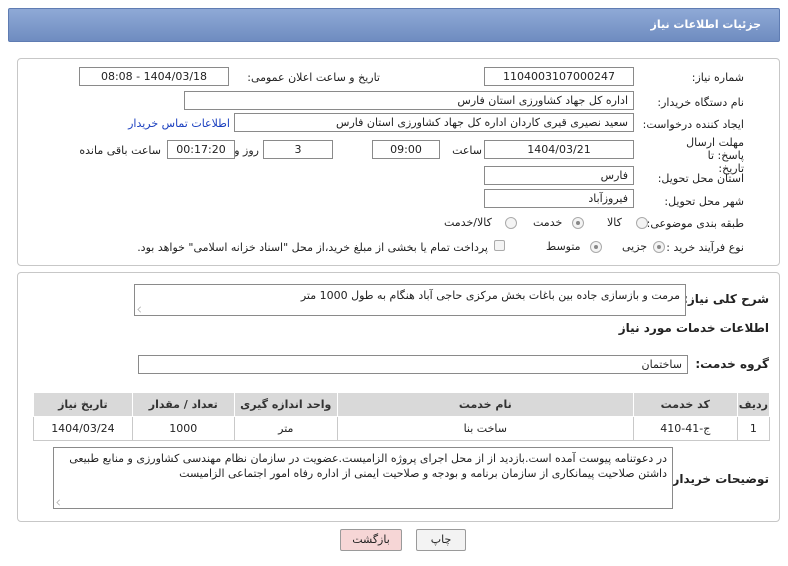 The image size is (788, 566). Describe the element at coordinates (700, 178) in the screenshot. I see `province-label: استان محل تحویل:` at that location.